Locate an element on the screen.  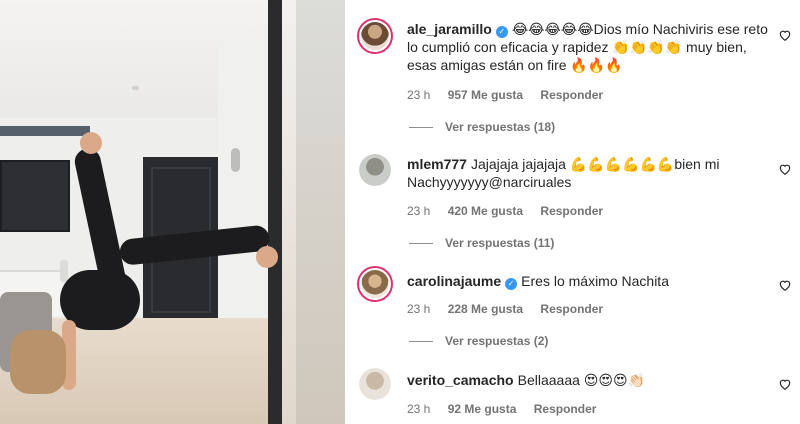
decor-bottle is located at coordinates (64, 271).